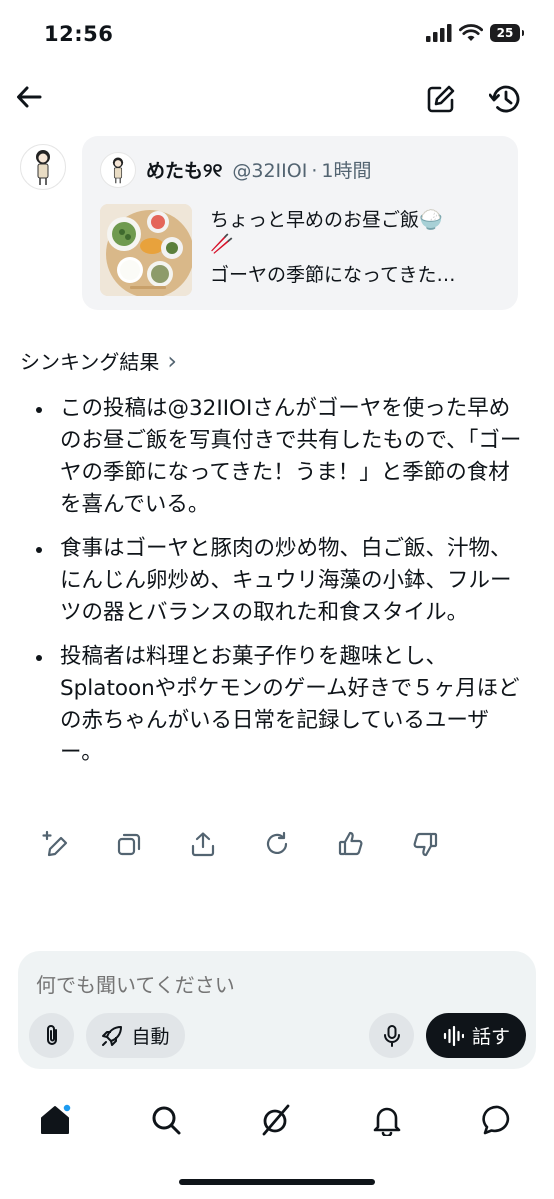  I want to click on talk-button: 話す, so click(476, 1035).